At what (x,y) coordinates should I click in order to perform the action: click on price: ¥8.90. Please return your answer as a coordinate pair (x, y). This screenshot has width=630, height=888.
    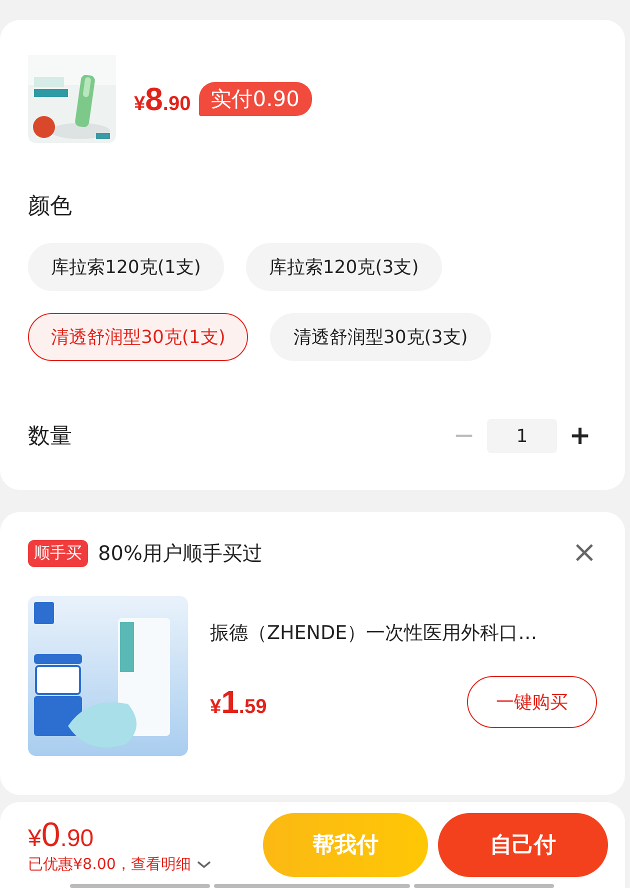
    Looking at the image, I should click on (162, 99).